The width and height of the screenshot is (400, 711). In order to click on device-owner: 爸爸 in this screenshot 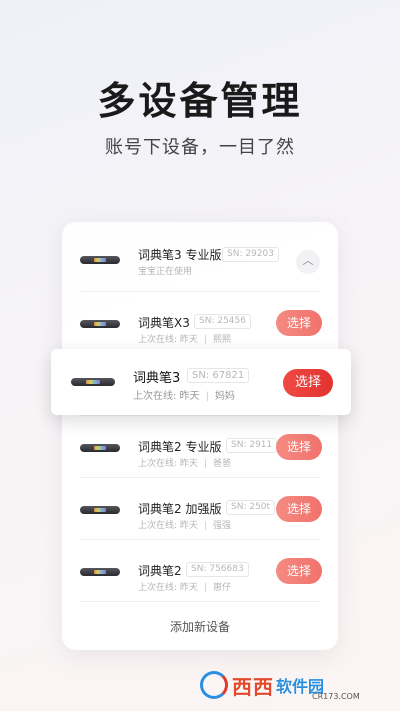, I will do `click(221, 464)`.